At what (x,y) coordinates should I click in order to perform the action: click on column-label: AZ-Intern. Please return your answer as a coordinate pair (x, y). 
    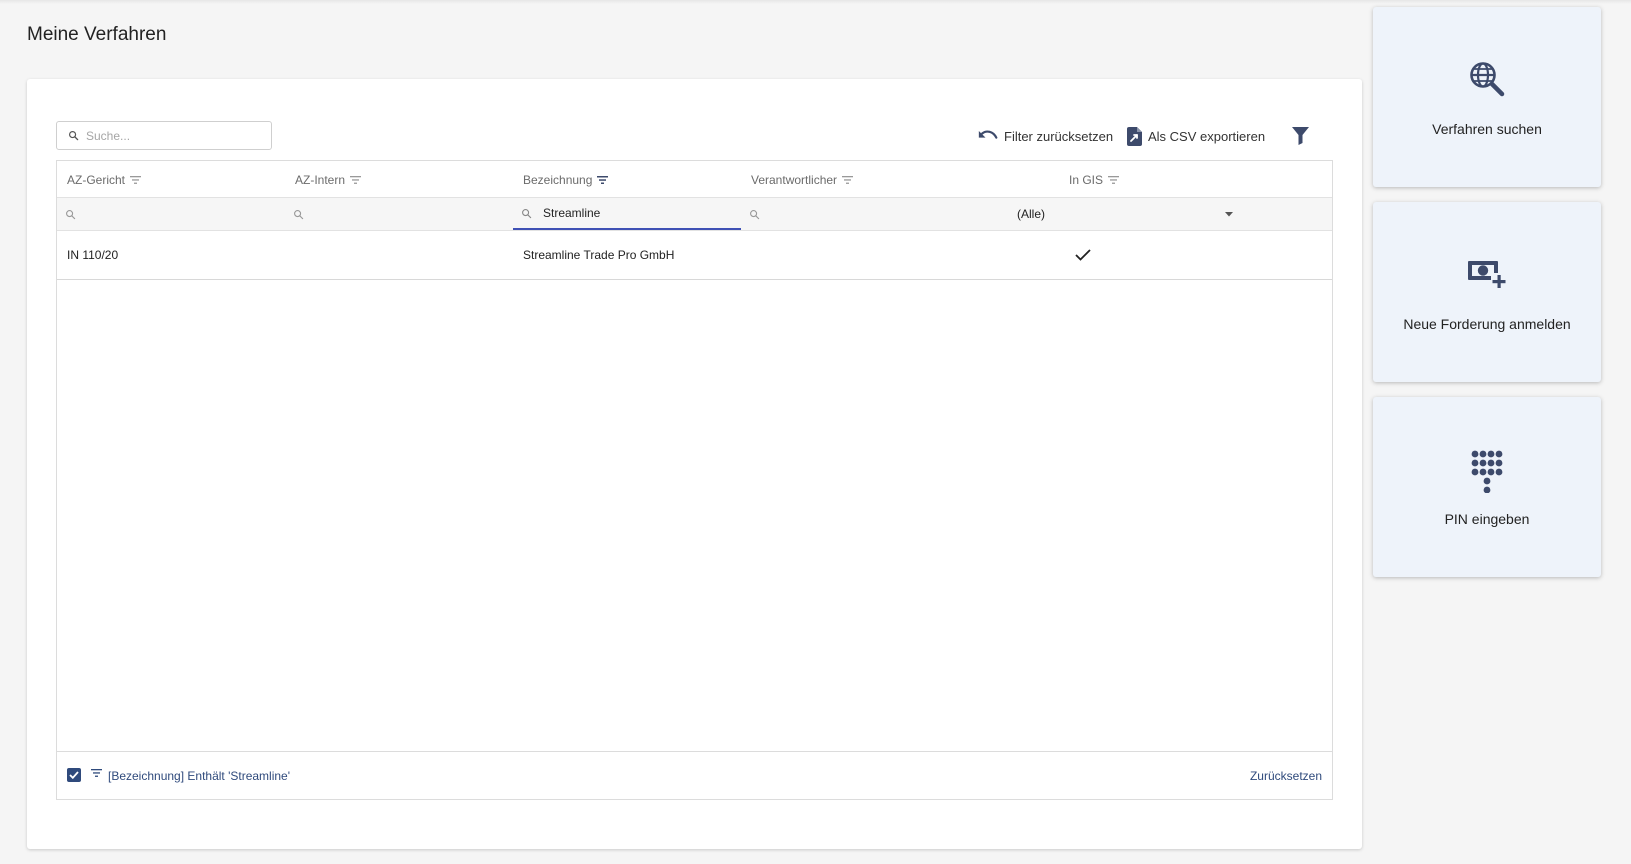
    Looking at the image, I should click on (320, 179).